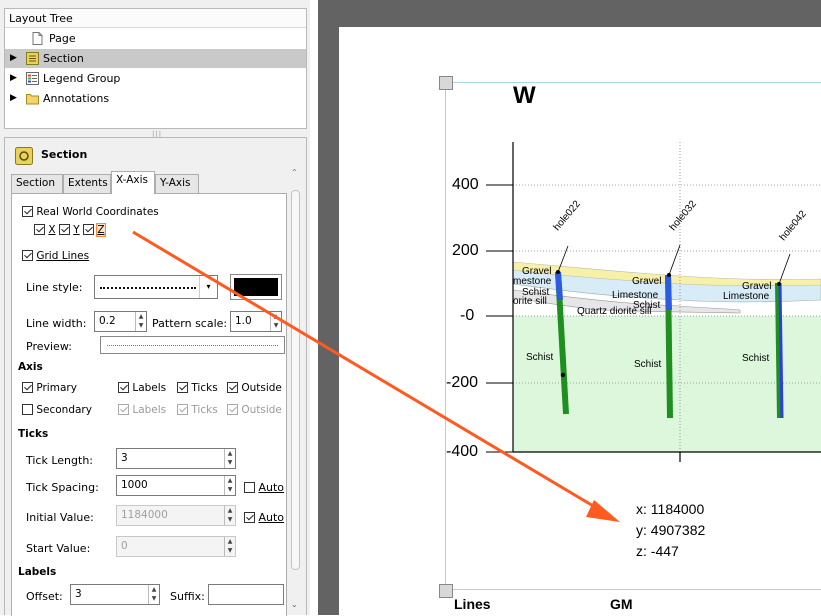  Describe the element at coordinates (657, 551) in the screenshot. I see `coord-z: z: -447` at that location.